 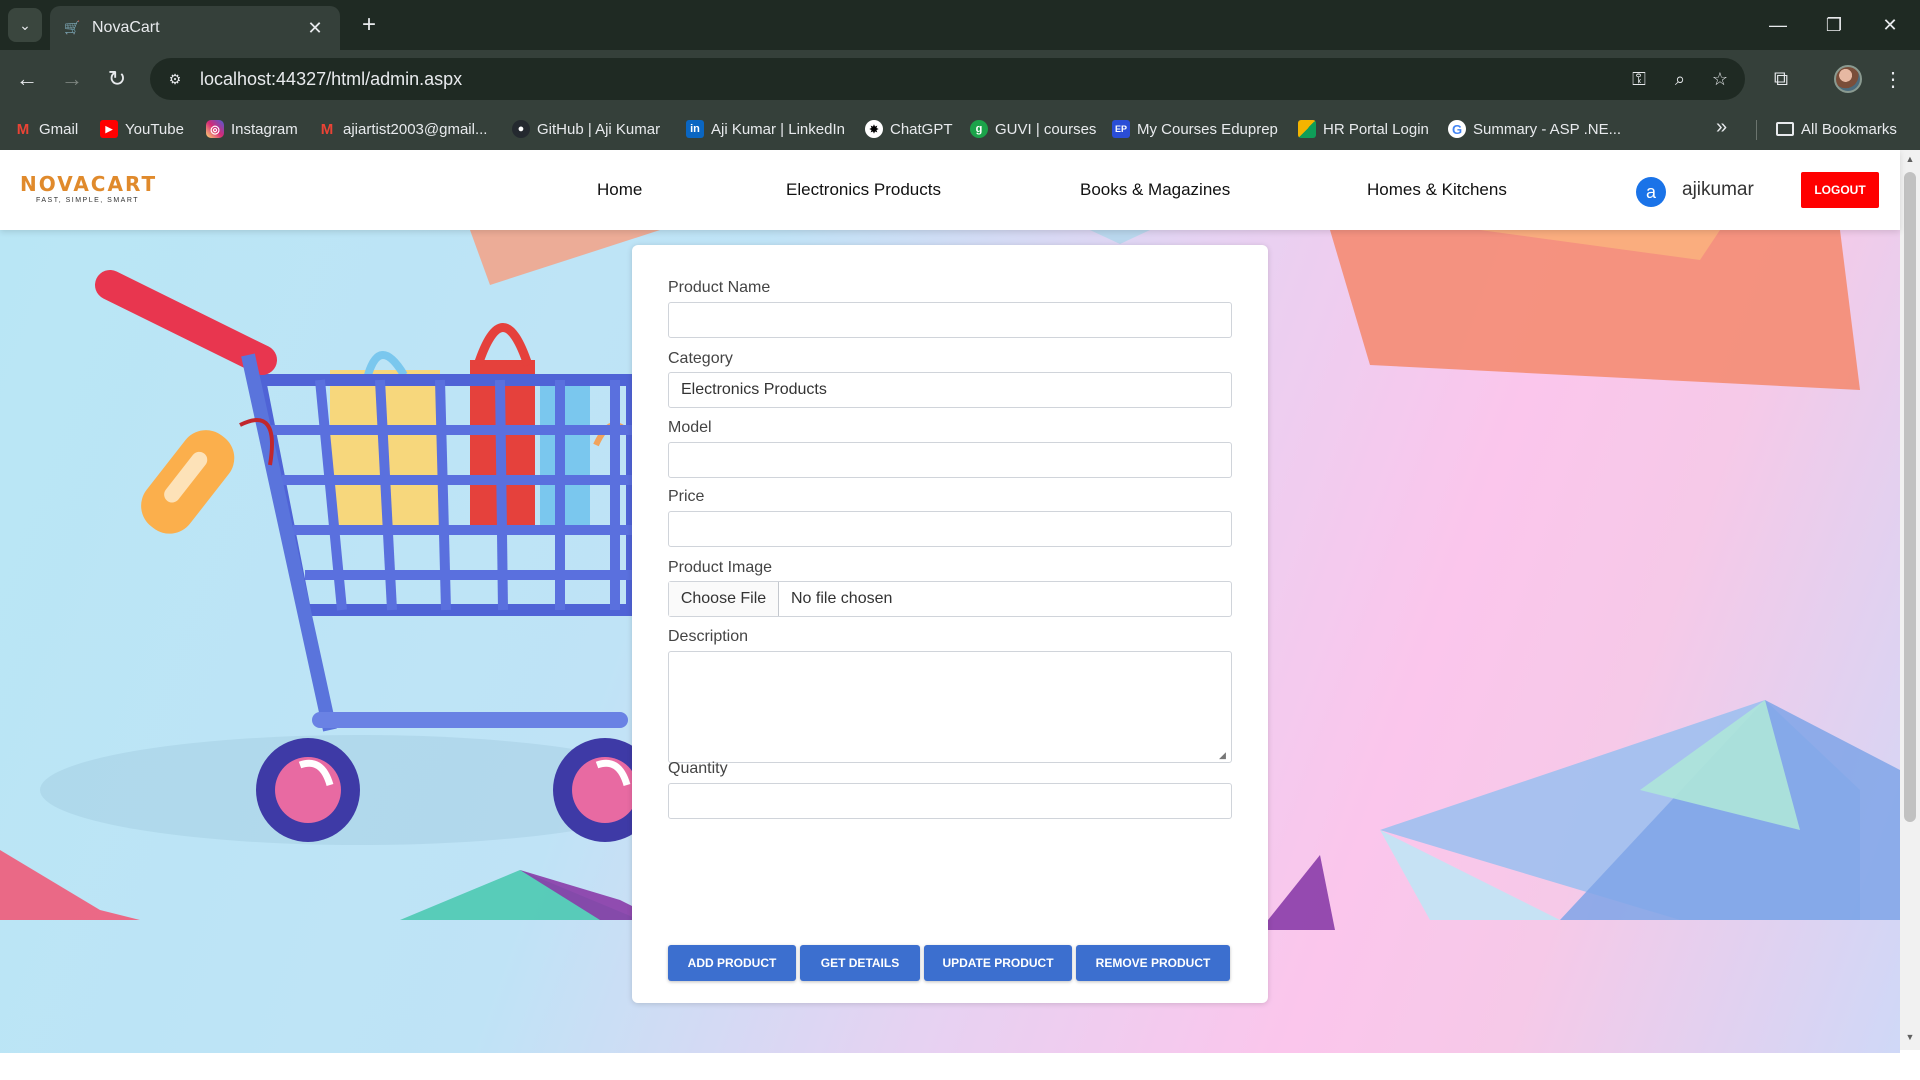 What do you see at coordinates (1153, 963) in the screenshot?
I see `remove-product-button: REMOVE PRODUCT` at bounding box center [1153, 963].